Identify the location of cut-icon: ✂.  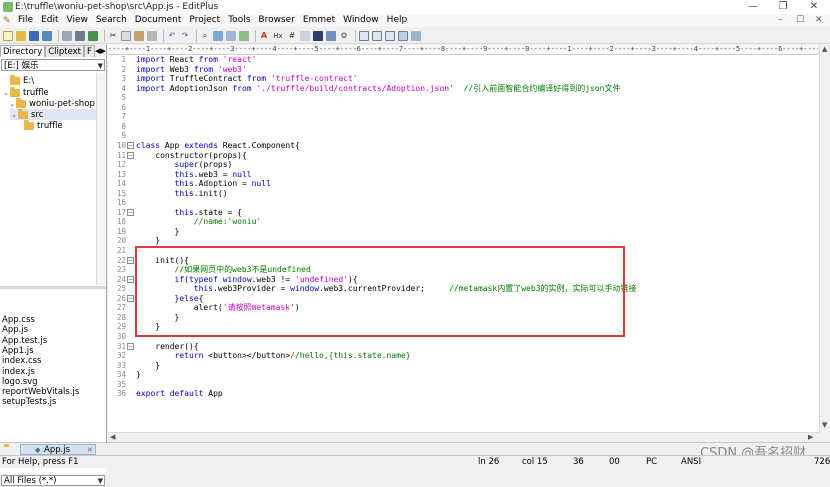
(113, 36).